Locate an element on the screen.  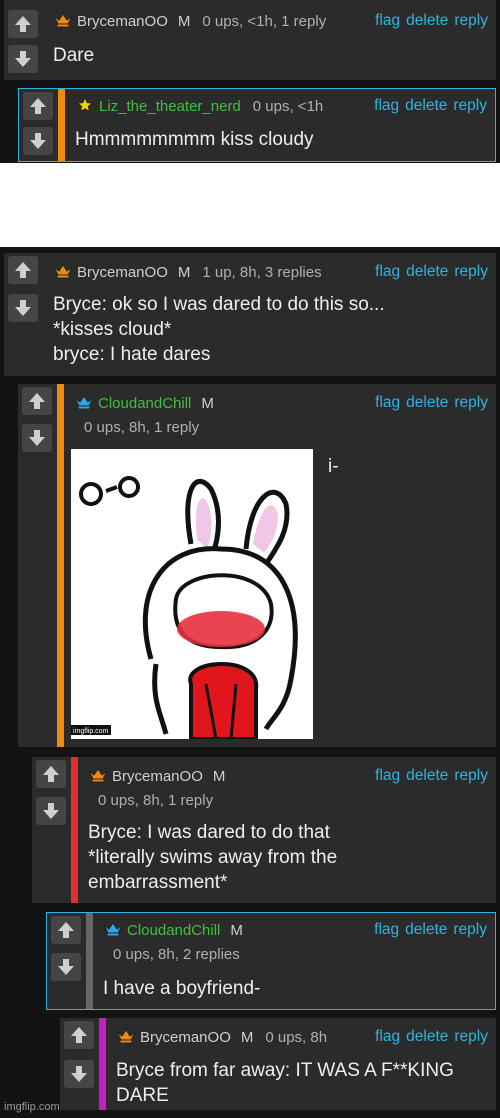
comment-stats: 0 ups, <1h is located at coordinates (288, 106).